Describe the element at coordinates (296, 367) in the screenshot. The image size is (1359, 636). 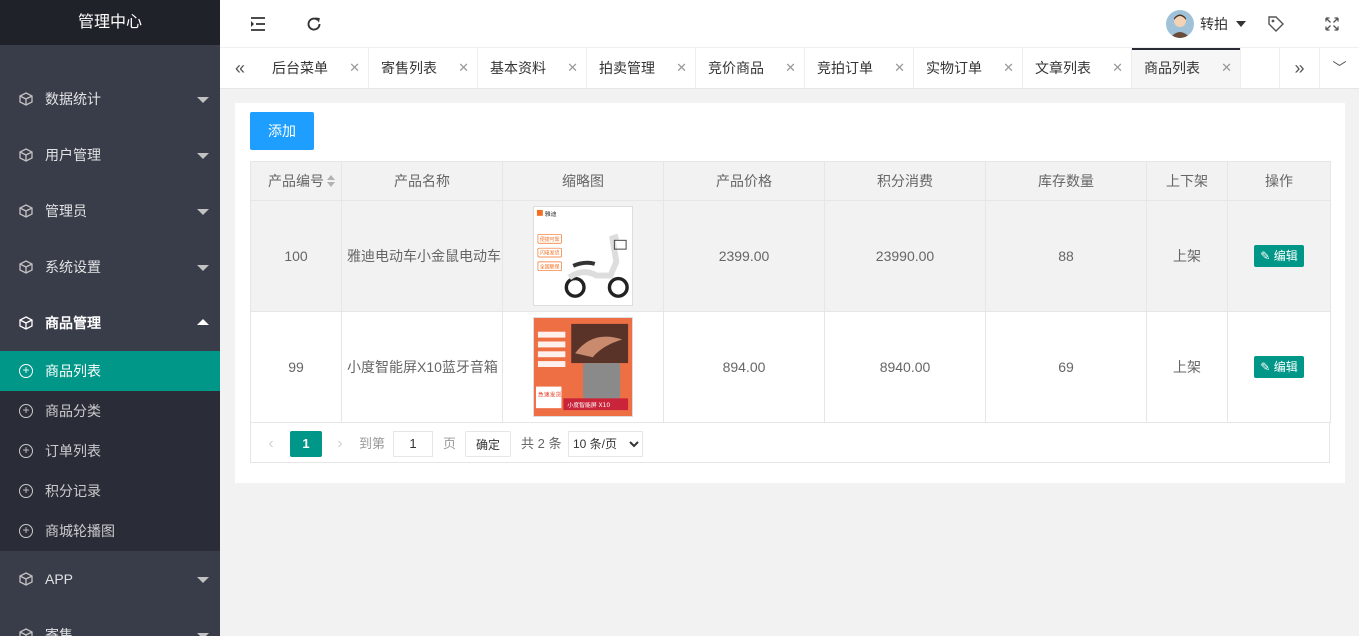
I see `cell-id: 99` at that location.